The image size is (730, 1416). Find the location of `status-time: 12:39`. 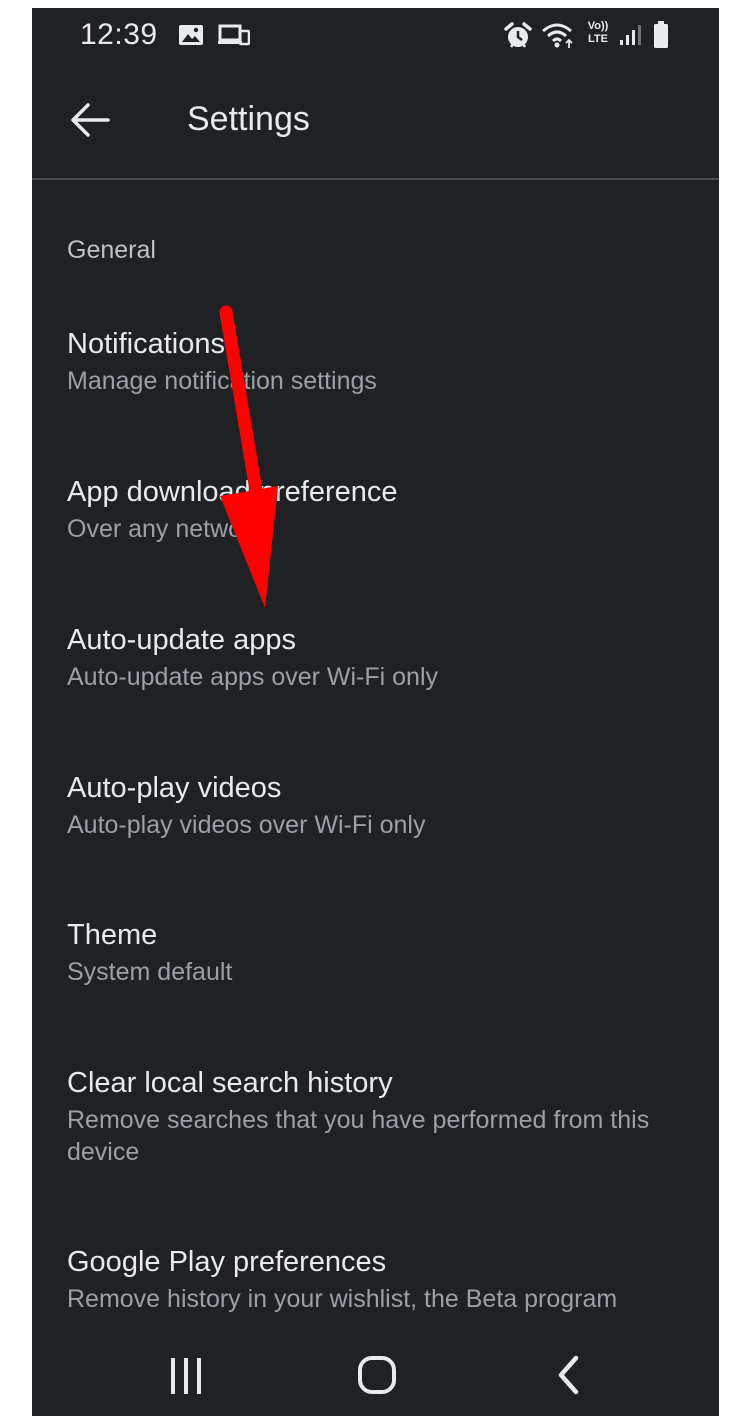

status-time: 12:39 is located at coordinates (119, 34).